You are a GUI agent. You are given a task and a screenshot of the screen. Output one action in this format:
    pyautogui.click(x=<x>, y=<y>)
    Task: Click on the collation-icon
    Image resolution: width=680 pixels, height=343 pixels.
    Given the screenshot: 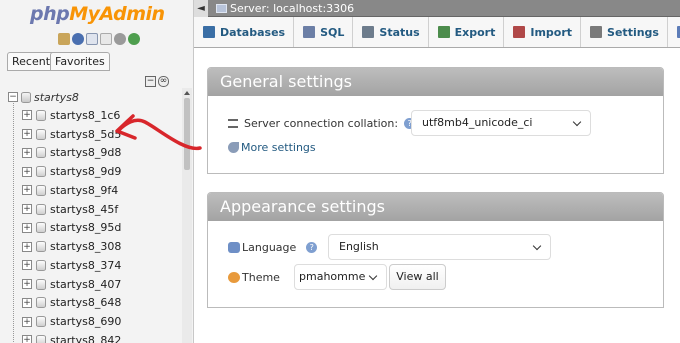 What is the action you would take?
    pyautogui.click(x=233, y=123)
    